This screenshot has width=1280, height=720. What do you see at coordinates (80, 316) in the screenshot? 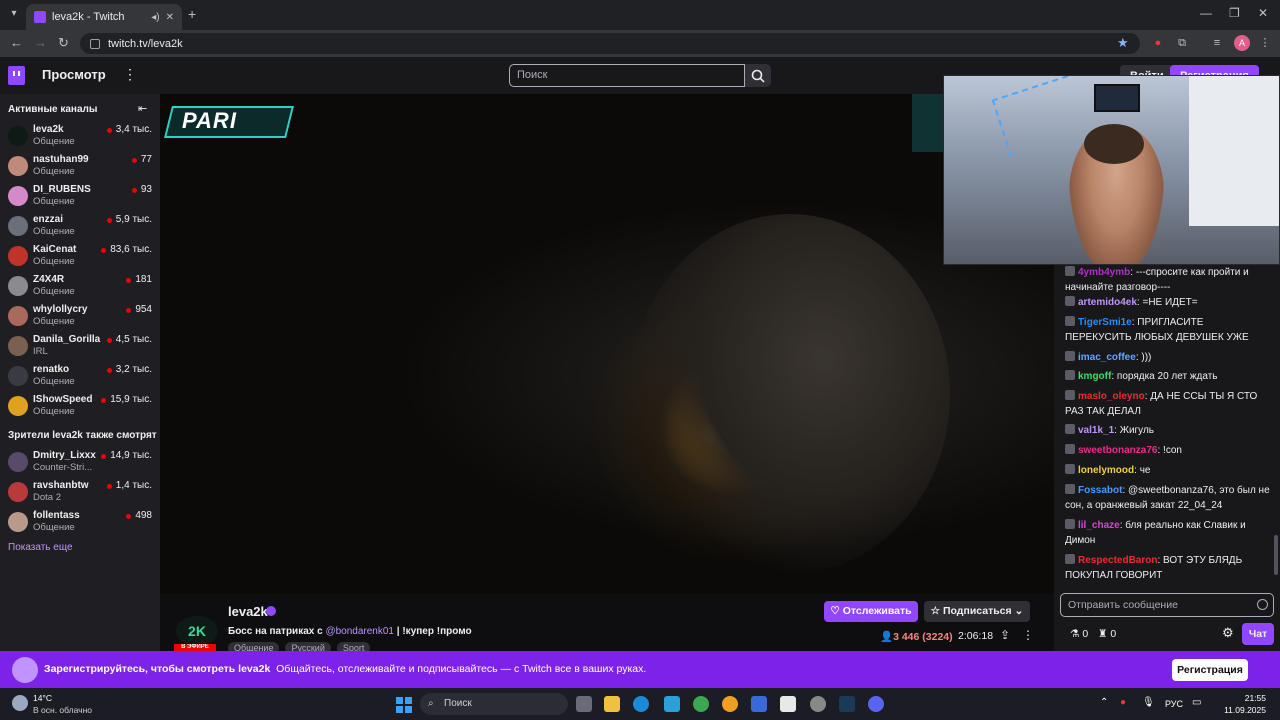
I see `sidebar-channel-whylollycry: whylollycry Общение 954` at bounding box center [80, 316].